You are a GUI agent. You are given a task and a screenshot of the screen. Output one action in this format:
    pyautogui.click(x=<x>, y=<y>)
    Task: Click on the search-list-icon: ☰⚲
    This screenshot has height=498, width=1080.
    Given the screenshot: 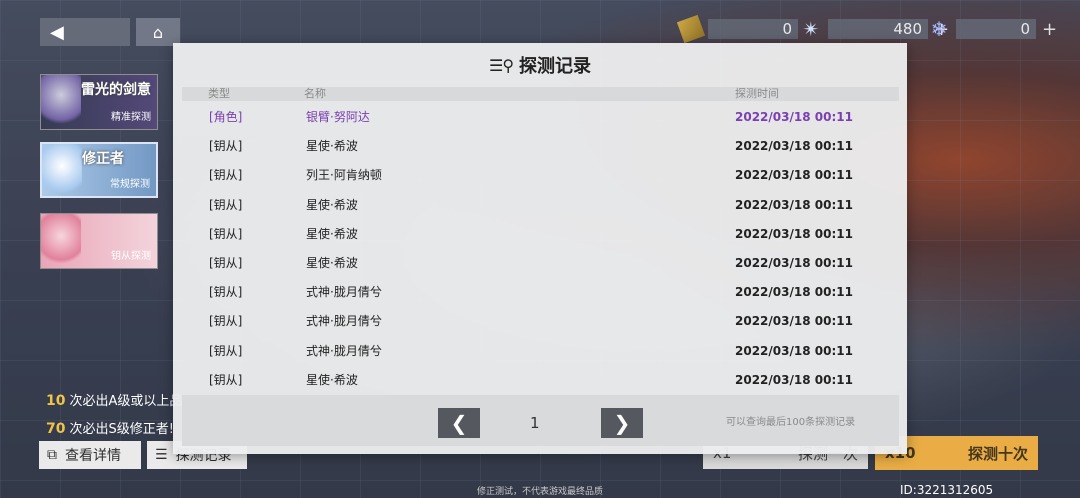 What is the action you would take?
    pyautogui.click(x=501, y=65)
    